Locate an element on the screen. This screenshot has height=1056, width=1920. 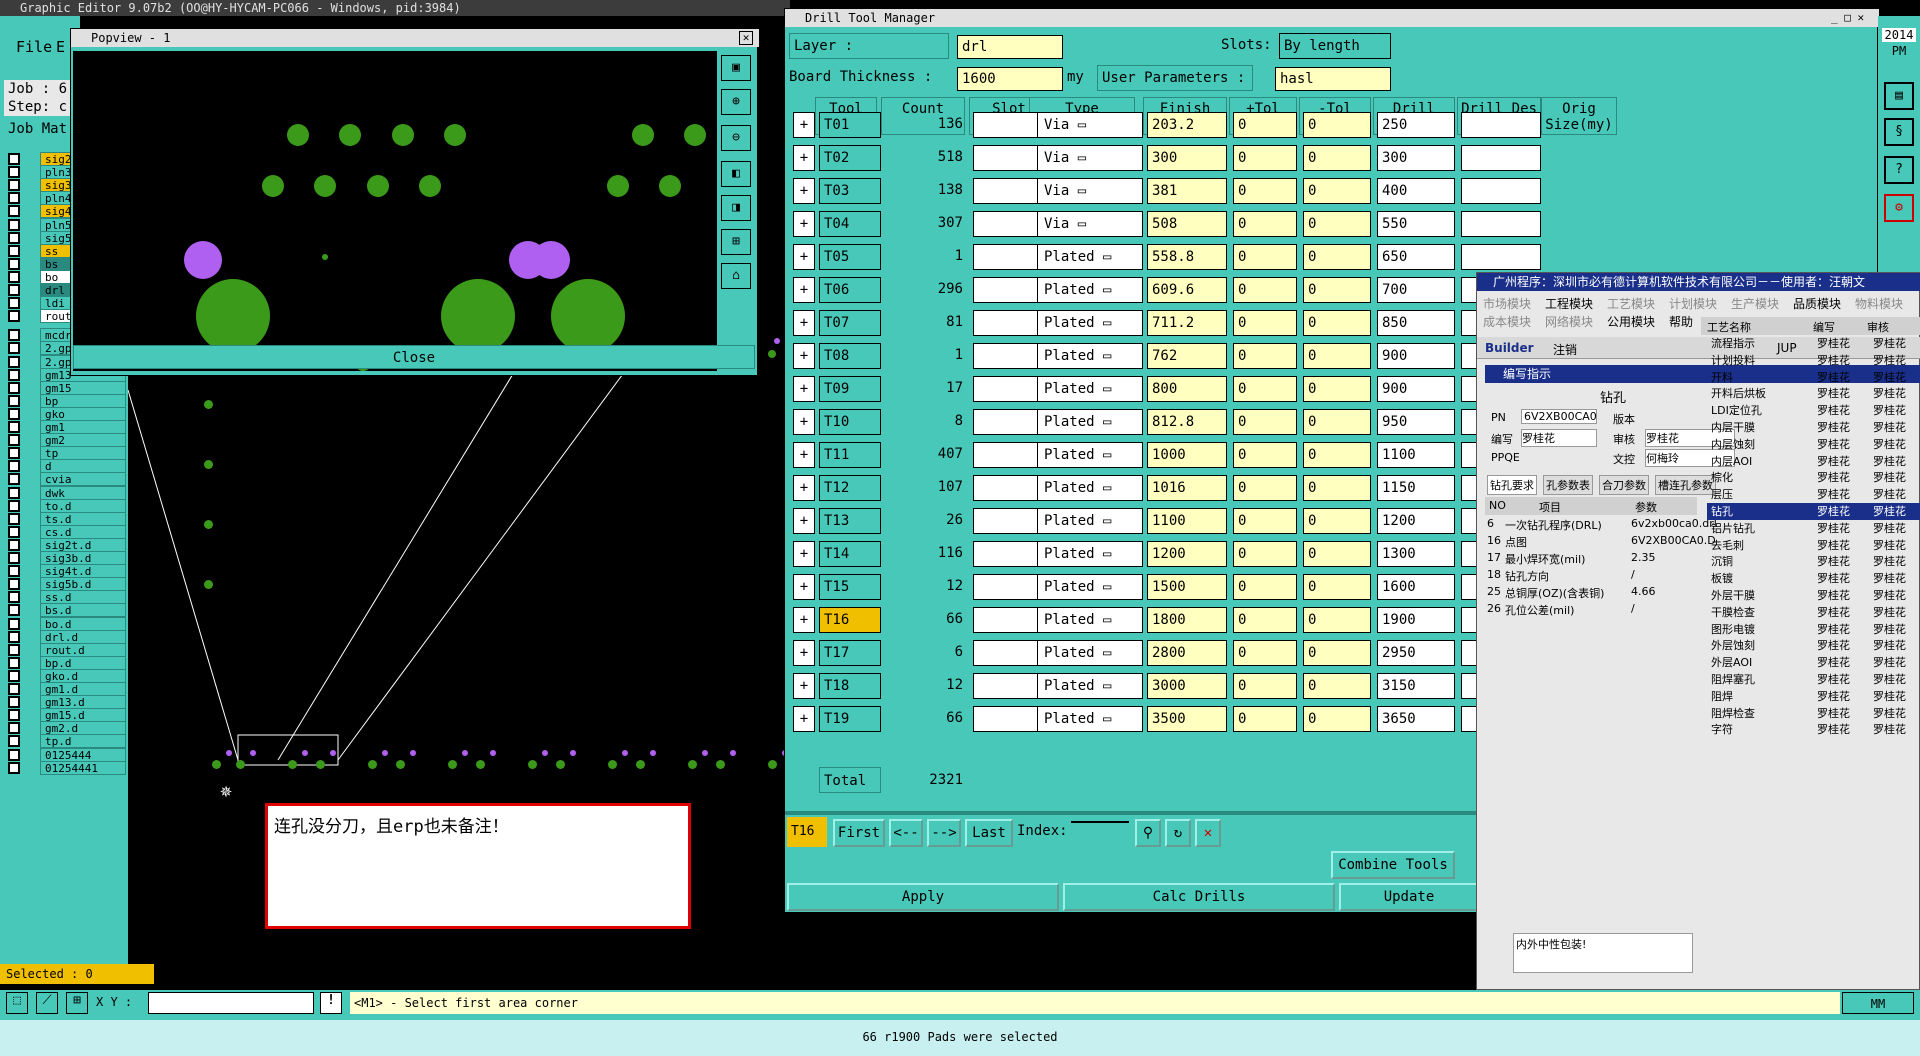
layer-row: sig5b.d is located at coordinates (65, 584).